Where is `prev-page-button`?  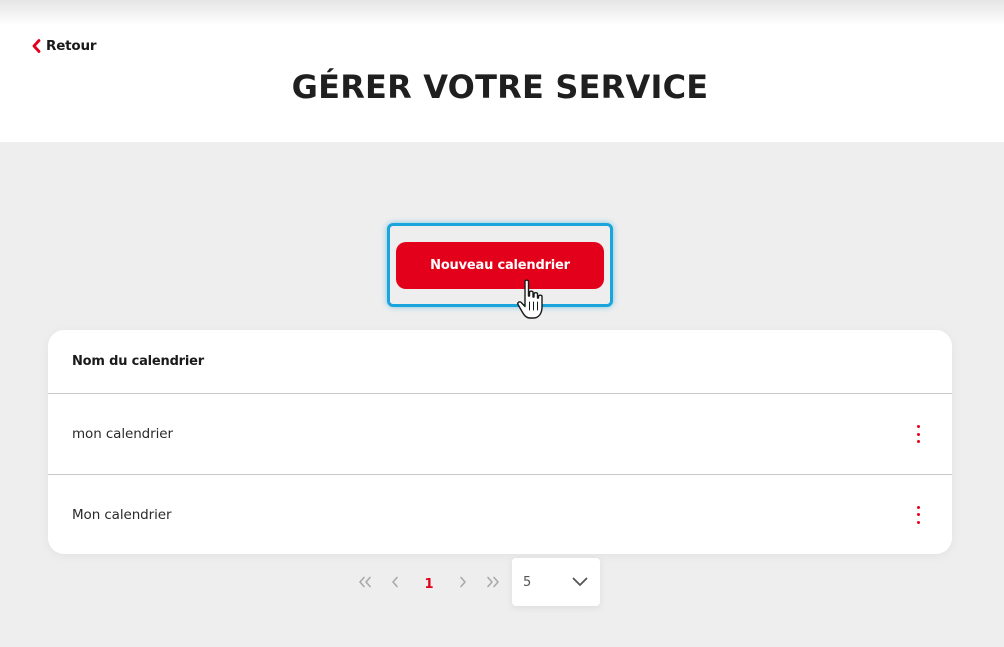
prev-page-button is located at coordinates (395, 582).